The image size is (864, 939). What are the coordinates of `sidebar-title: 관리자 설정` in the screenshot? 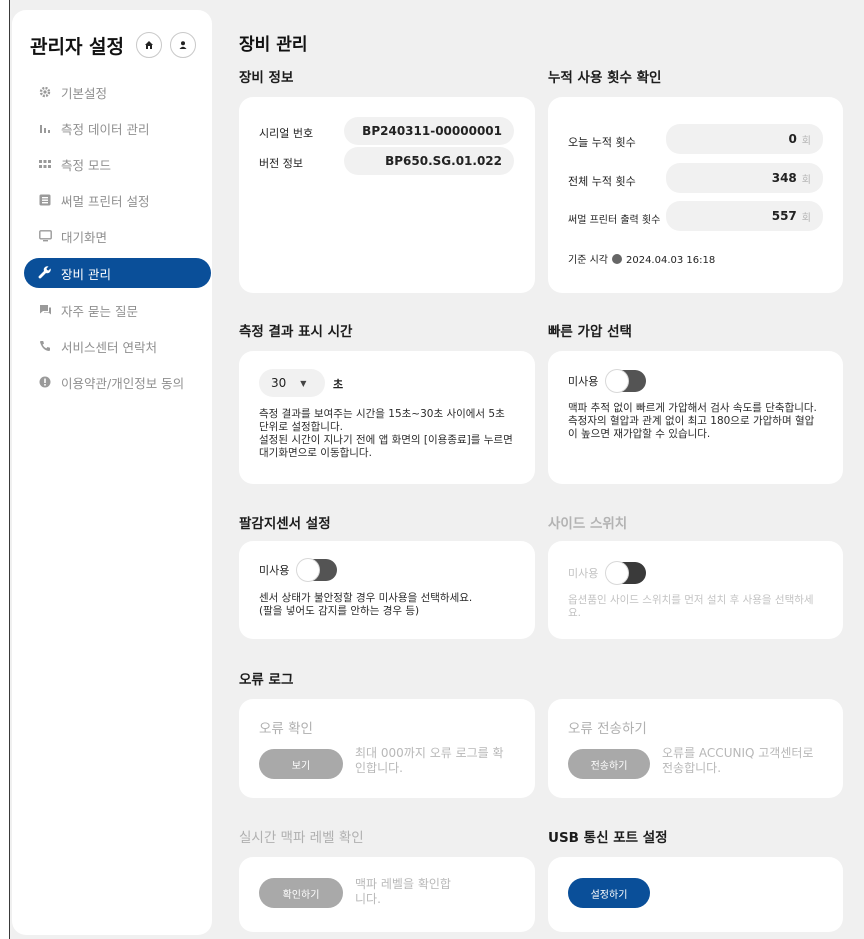 It's located at (77, 47).